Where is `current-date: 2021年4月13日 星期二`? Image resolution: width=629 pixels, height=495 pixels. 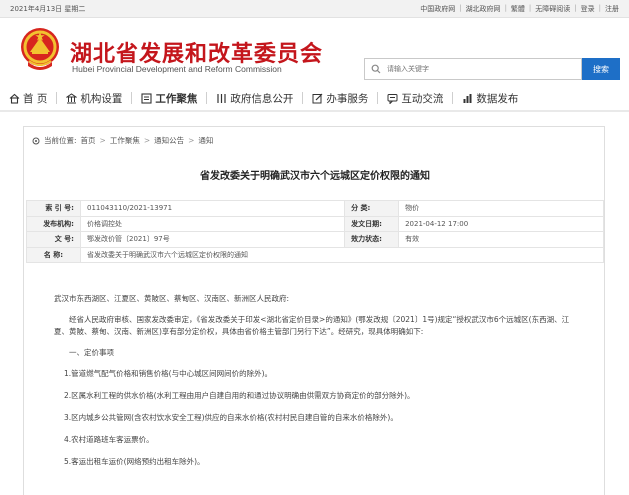 current-date: 2021年4月13日 星期二 is located at coordinates (48, 8).